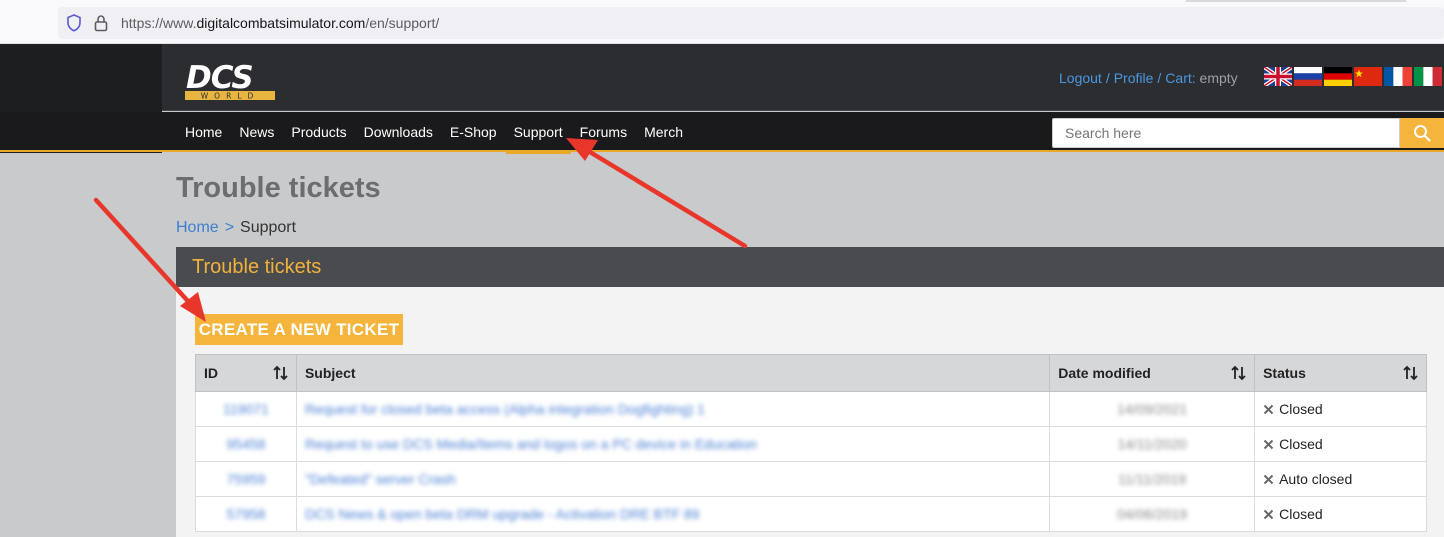 This screenshot has height=537, width=1444. I want to click on ticket-date-value: 14/11/2020, so click(1152, 444).